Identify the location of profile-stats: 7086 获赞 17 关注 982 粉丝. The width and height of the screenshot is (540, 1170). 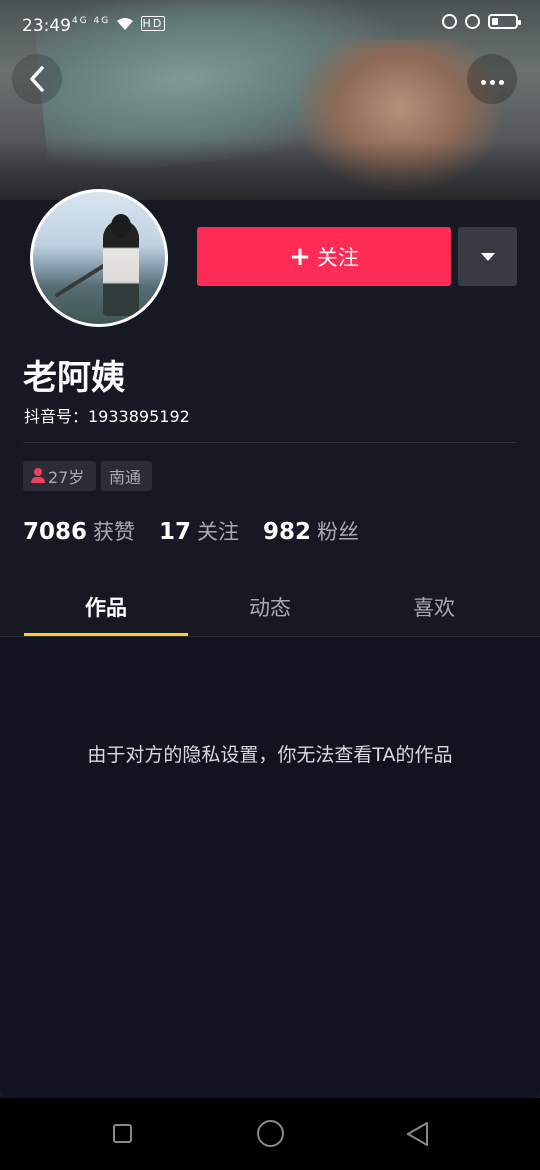
(203, 531).